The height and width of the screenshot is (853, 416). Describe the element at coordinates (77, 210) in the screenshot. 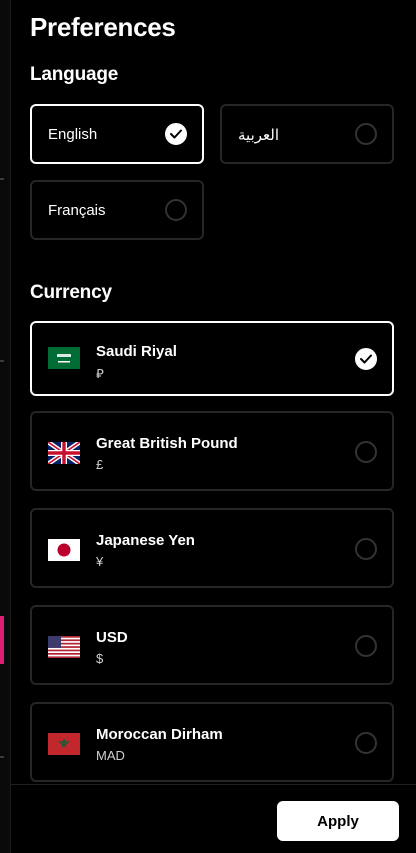

I see `language-option-label: Français` at that location.